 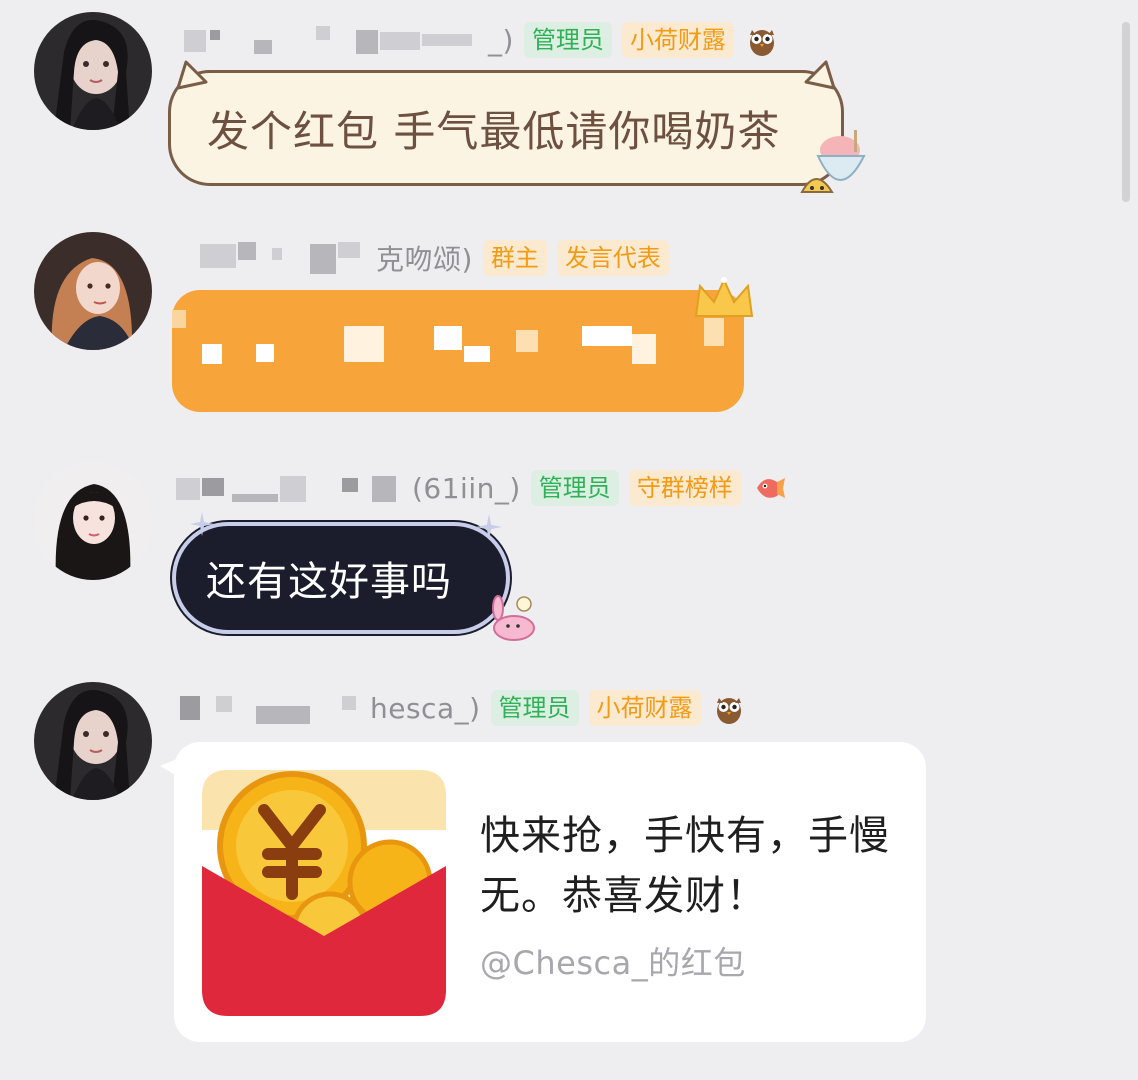 I want to click on red-packet-icon, so click(x=324, y=893).